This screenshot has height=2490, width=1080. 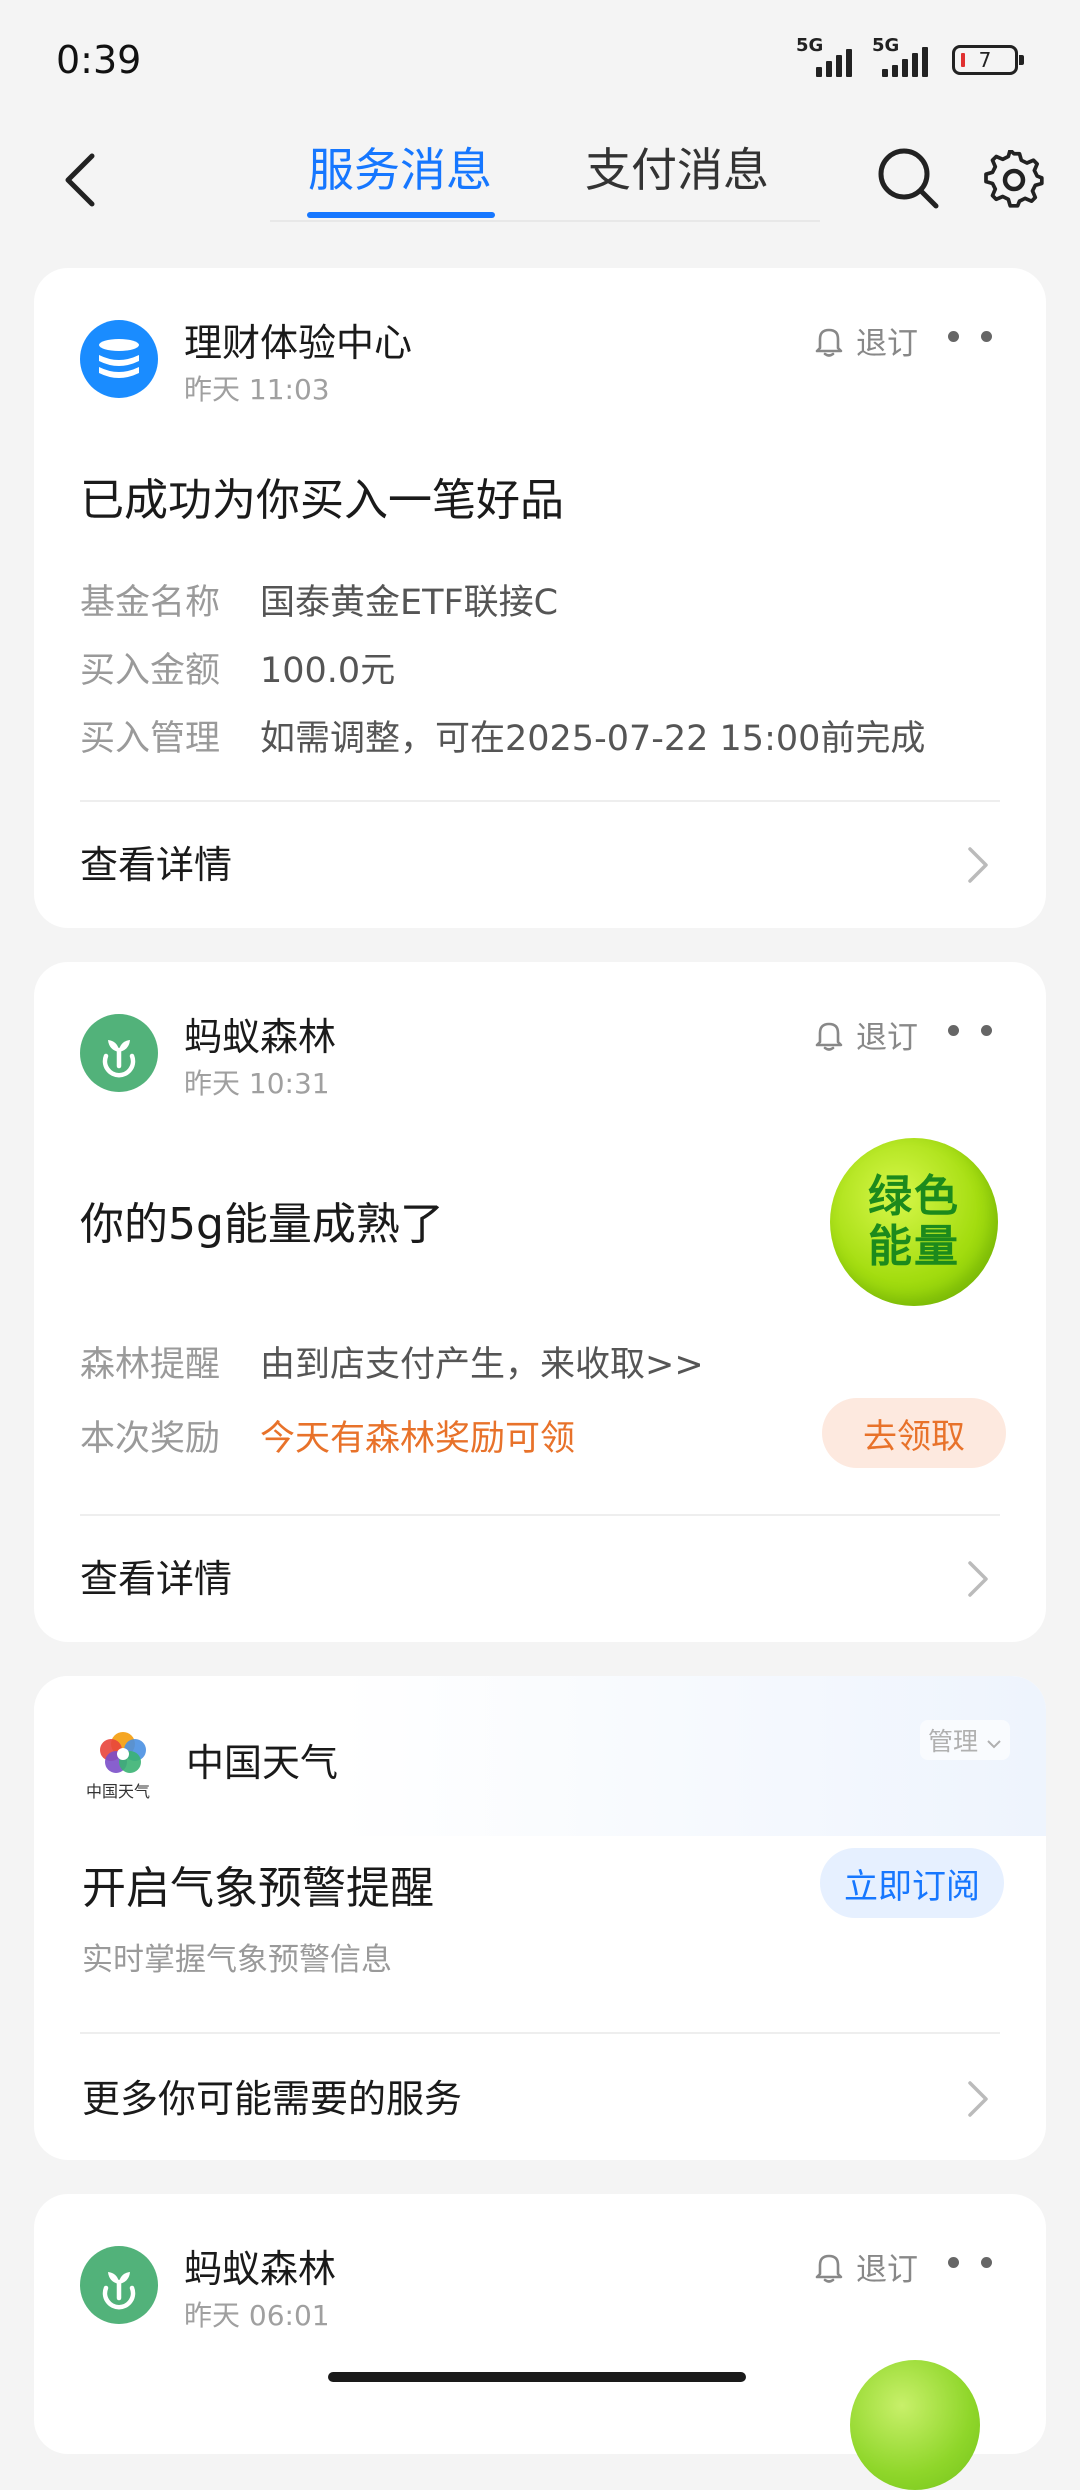 I want to click on navbar: 服务消息 支付消息, so click(x=540, y=175).